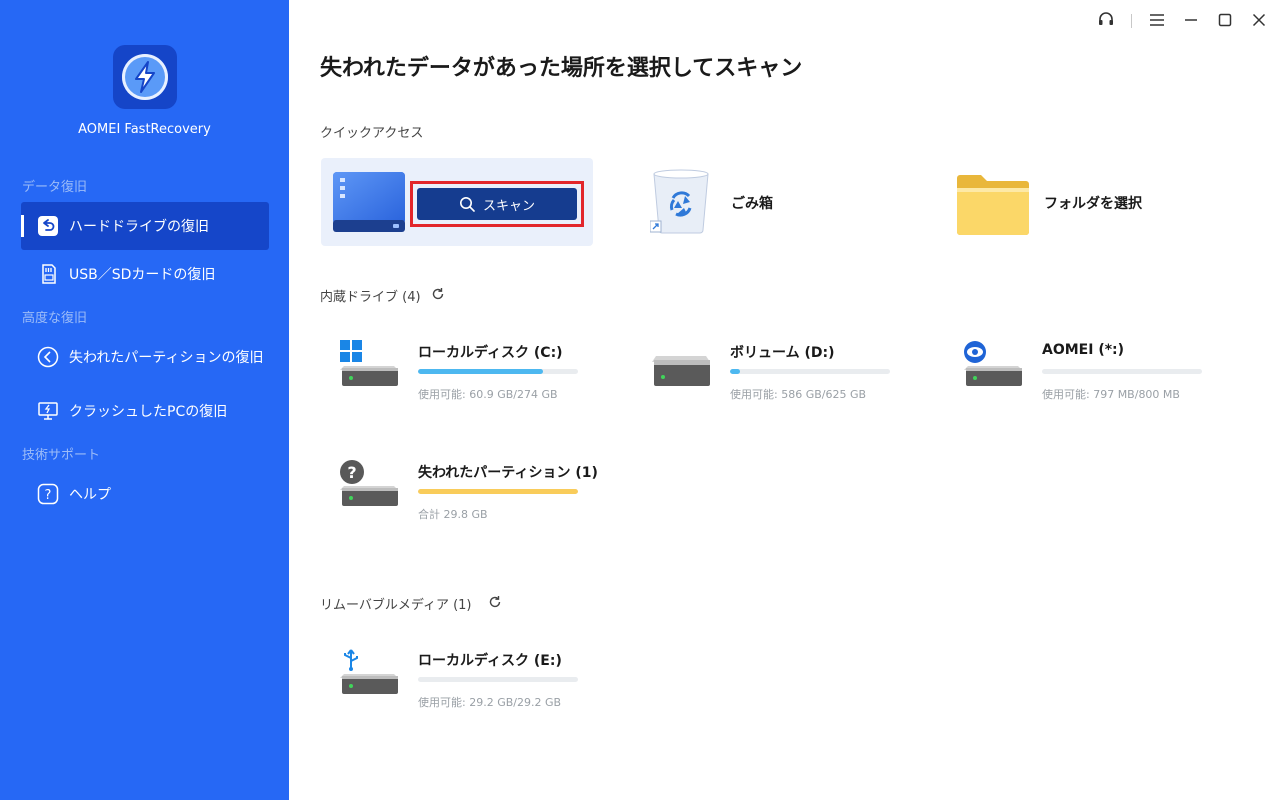  Describe the element at coordinates (48, 274) in the screenshot. I see `sd-card-icon` at that location.